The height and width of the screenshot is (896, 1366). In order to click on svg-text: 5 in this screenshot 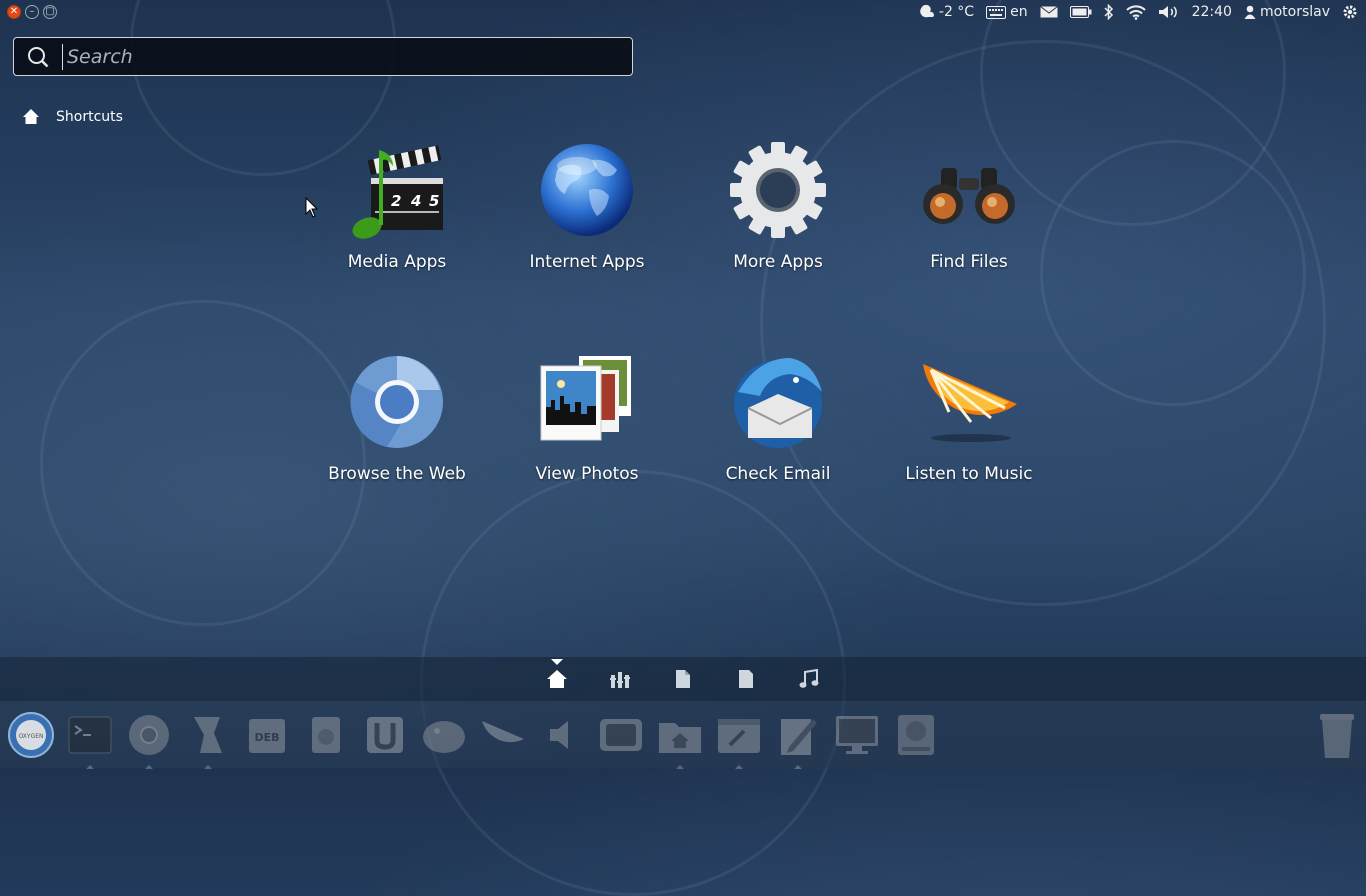, I will do `click(434, 201)`.